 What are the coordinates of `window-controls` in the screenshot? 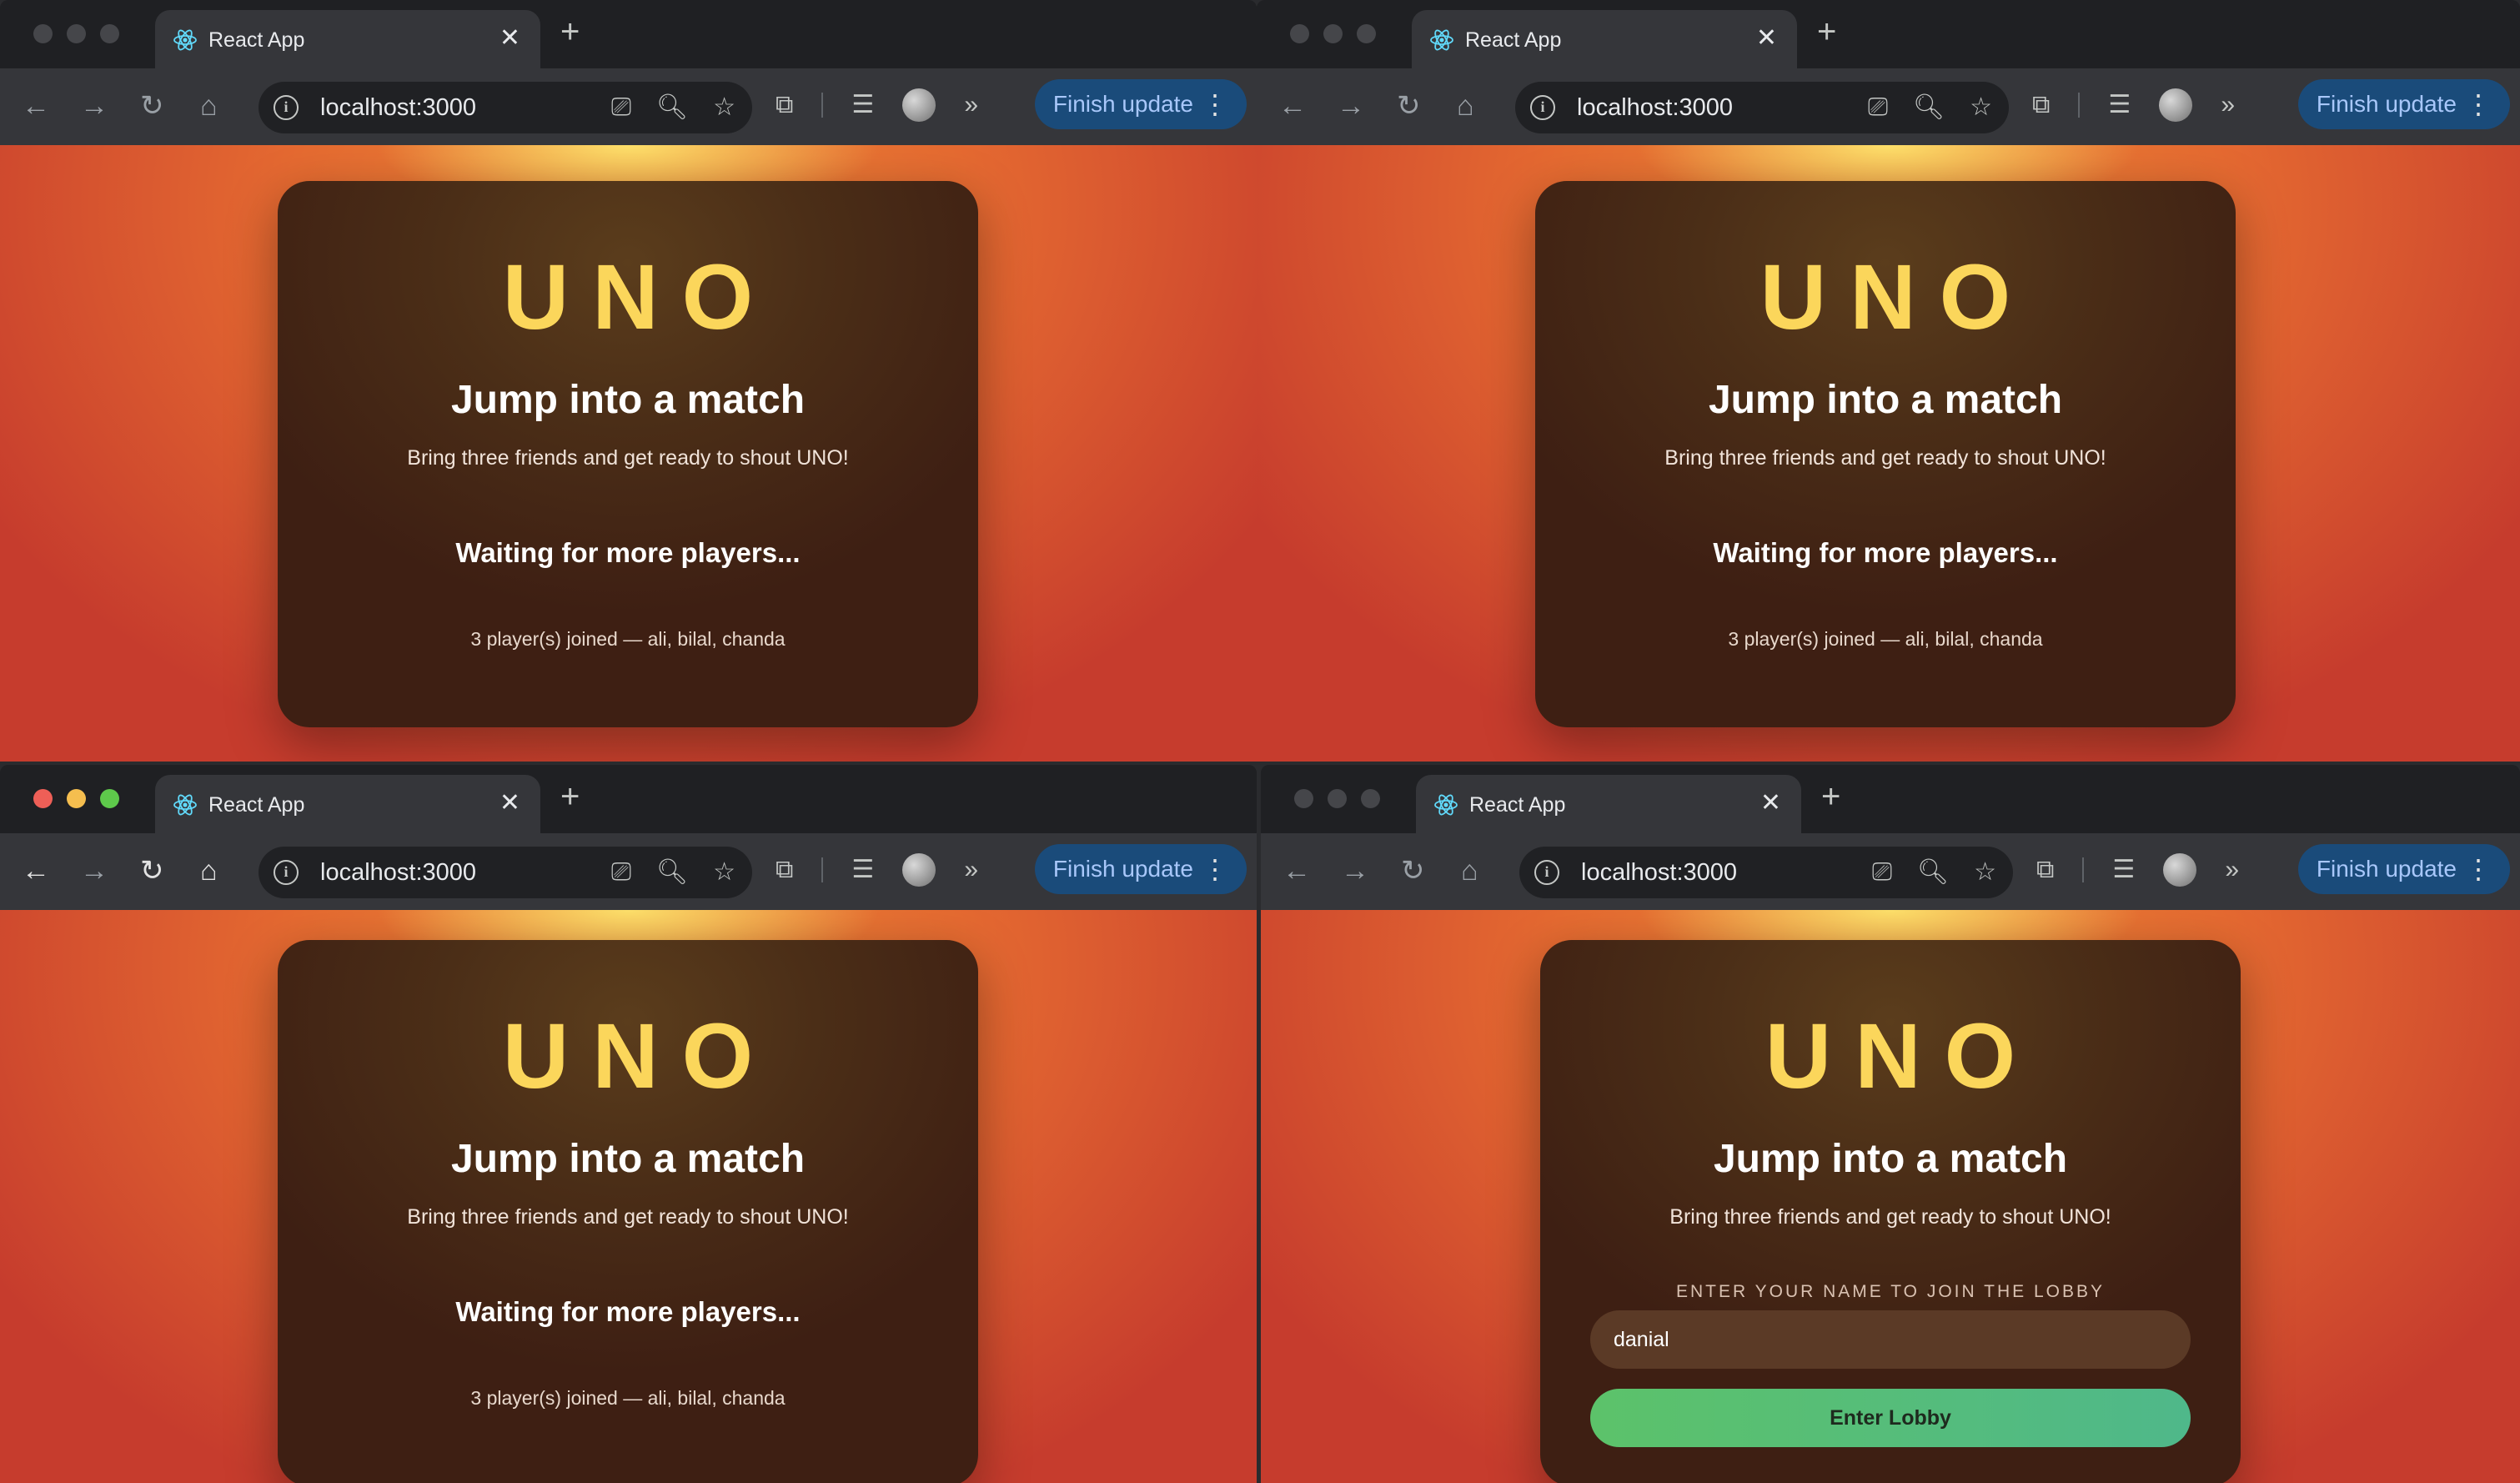 It's located at (76, 798).